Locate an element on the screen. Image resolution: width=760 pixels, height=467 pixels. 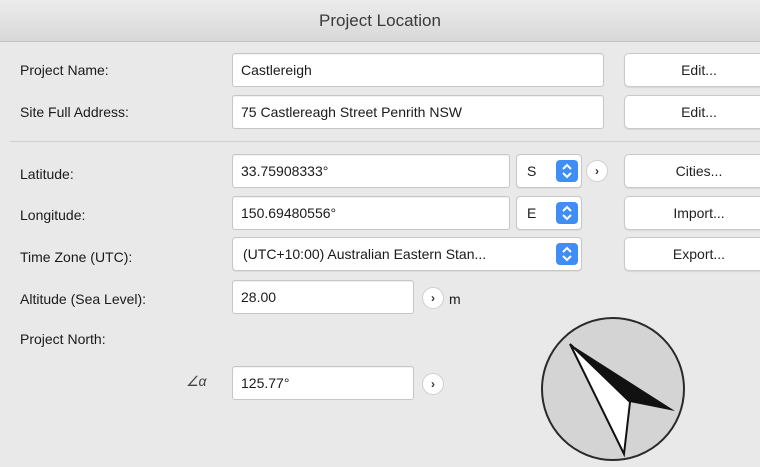
altitude-unit: m is located at coordinates (455, 299).